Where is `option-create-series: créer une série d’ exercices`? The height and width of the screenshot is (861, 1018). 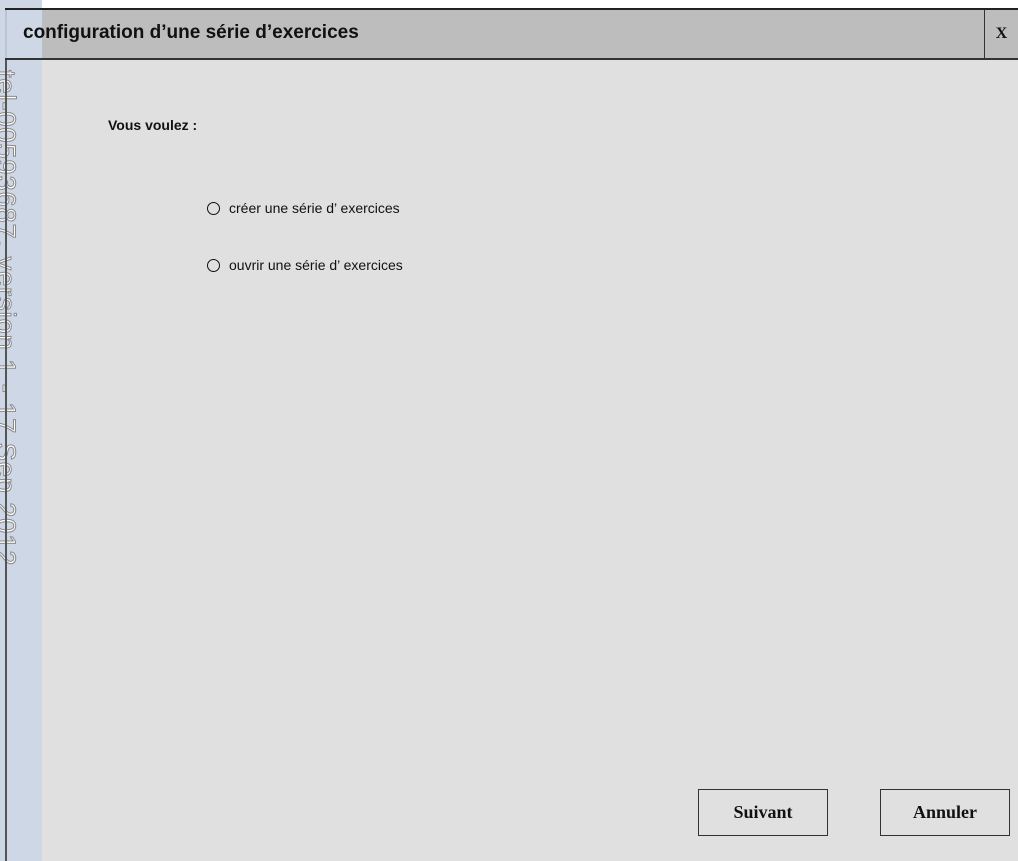
option-create-series: créer une série d’ exercices is located at coordinates (303, 208).